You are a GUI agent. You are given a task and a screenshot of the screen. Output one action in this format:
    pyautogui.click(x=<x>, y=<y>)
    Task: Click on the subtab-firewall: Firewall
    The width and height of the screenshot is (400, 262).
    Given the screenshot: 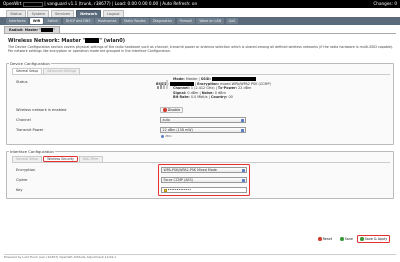 What is the action you would take?
    pyautogui.click(x=185, y=21)
    